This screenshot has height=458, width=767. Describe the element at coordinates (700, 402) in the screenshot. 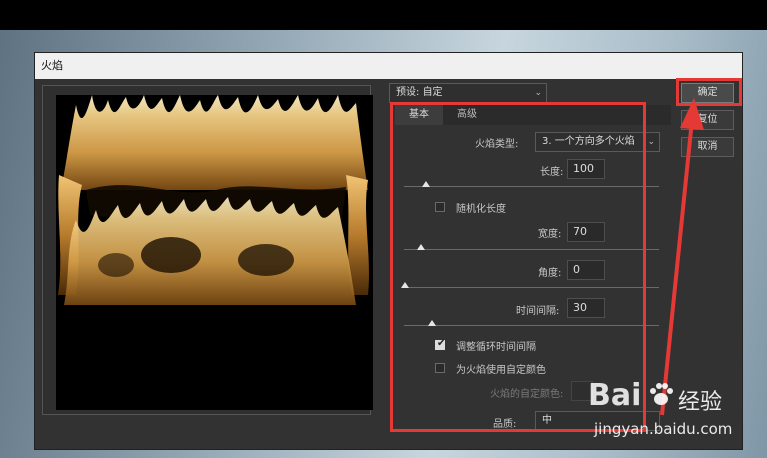

I see `watermark-brand2: 经验` at that location.